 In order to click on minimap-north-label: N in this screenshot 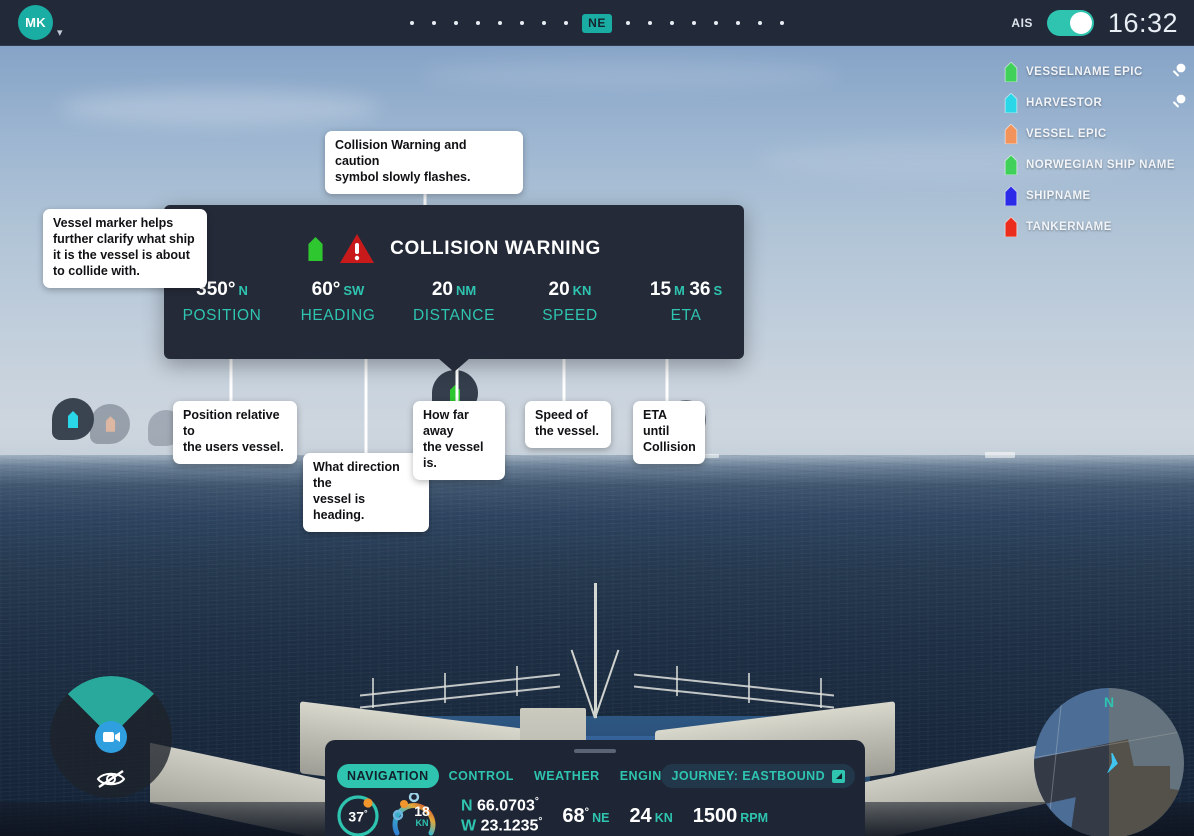, I will do `click(1109, 702)`.